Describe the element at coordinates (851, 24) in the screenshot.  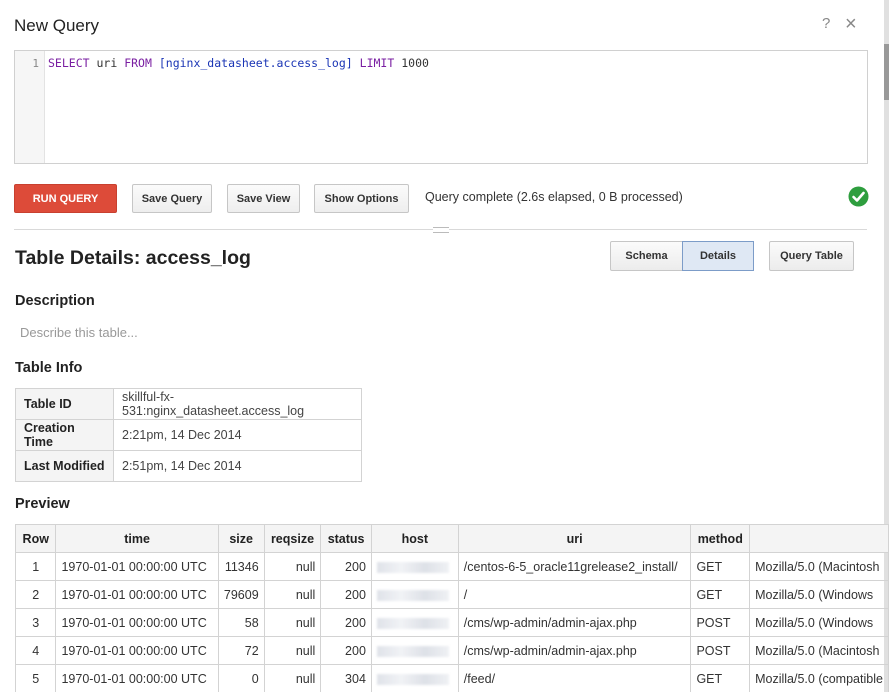
I see `close-icon: ×` at that location.